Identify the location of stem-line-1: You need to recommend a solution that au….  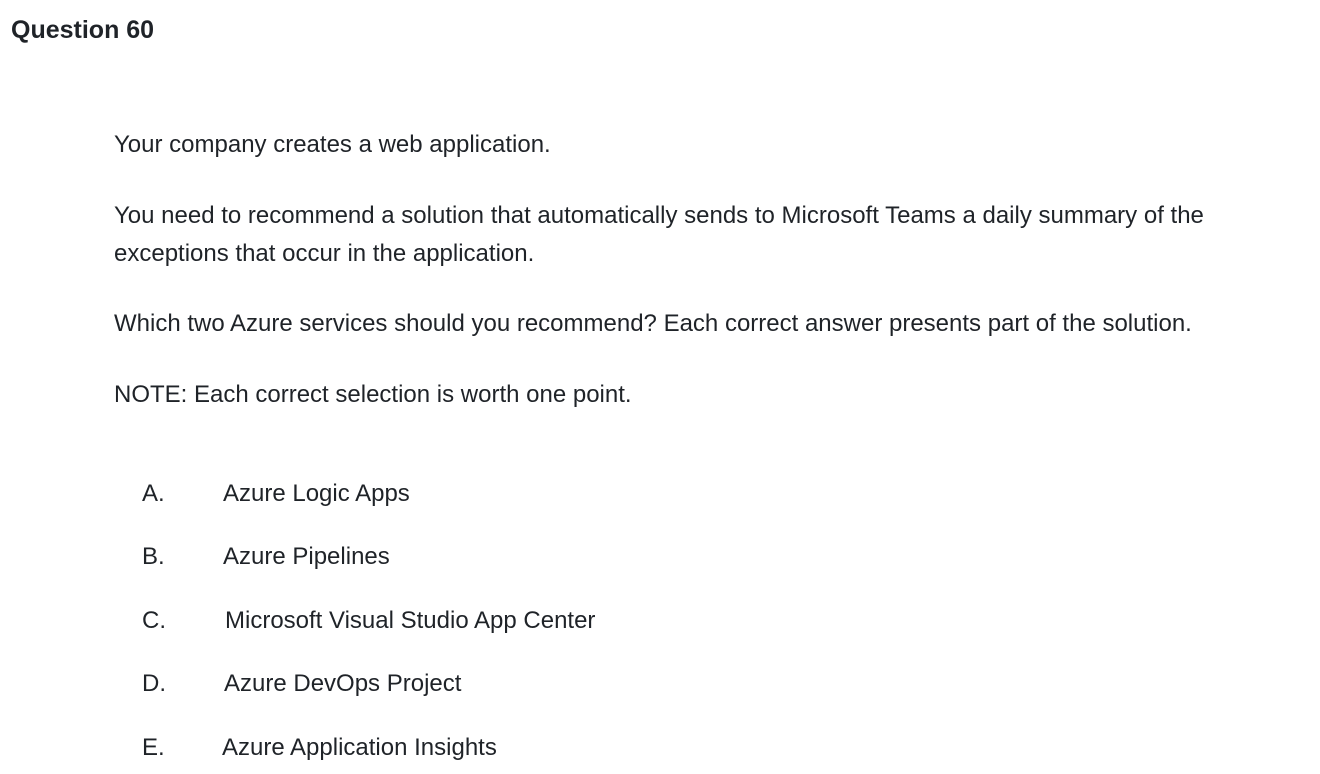
(659, 215).